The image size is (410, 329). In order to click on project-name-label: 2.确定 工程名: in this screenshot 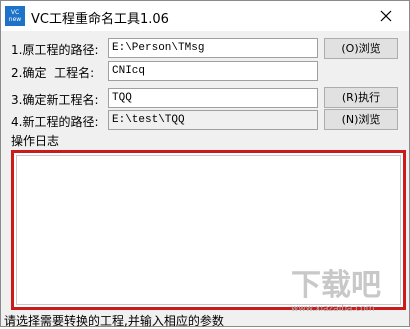, I will do `click(53, 73)`.